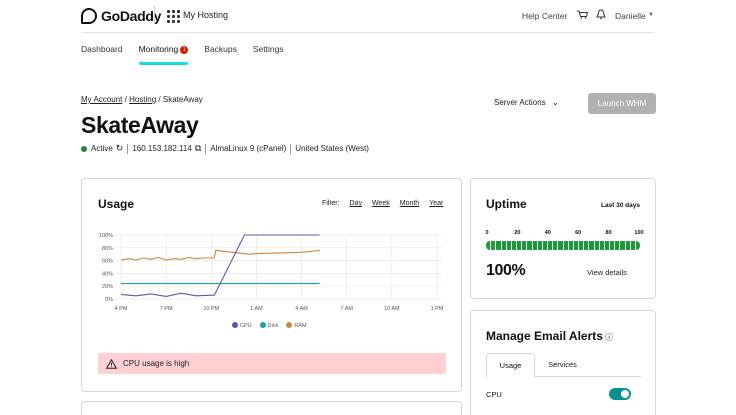 Image resolution: width=736 pixels, height=415 pixels. I want to click on status-dot-icon, so click(84, 148).